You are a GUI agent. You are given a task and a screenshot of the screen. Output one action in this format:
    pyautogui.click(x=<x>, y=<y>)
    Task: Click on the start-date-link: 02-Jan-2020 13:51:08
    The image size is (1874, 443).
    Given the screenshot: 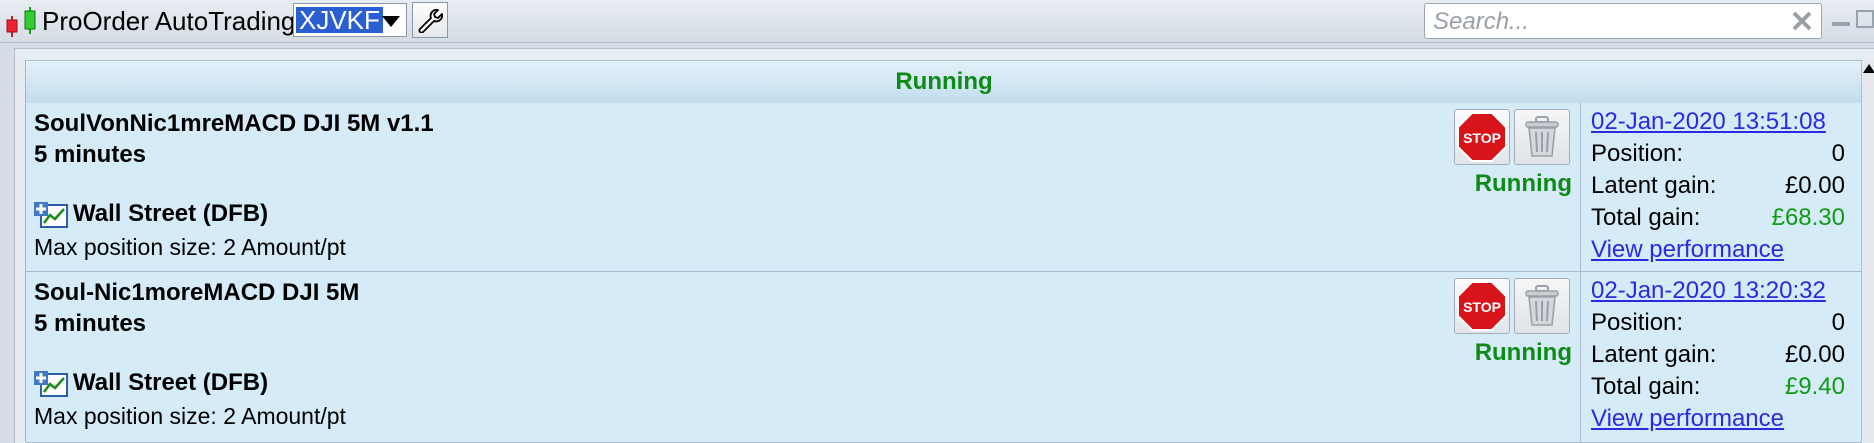 What is the action you would take?
    pyautogui.click(x=1708, y=122)
    